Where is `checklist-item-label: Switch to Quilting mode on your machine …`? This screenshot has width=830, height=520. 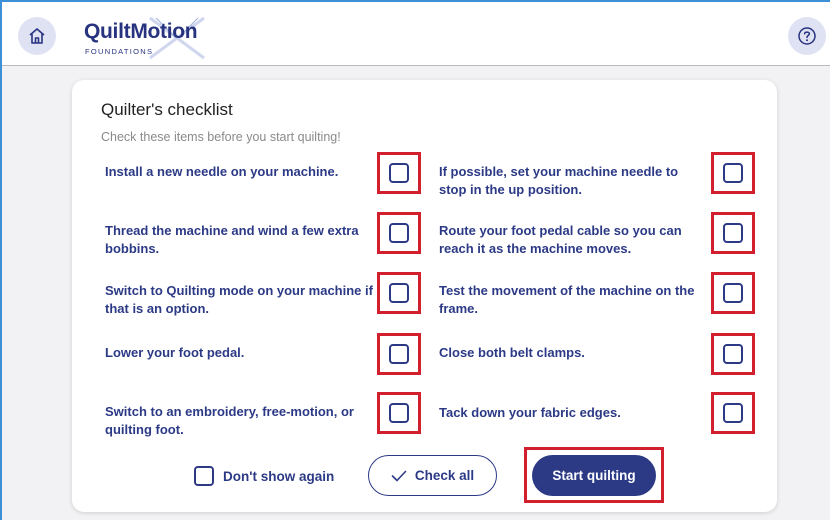 checklist-item-label: Switch to Quilting mode on your machine … is located at coordinates (239, 299).